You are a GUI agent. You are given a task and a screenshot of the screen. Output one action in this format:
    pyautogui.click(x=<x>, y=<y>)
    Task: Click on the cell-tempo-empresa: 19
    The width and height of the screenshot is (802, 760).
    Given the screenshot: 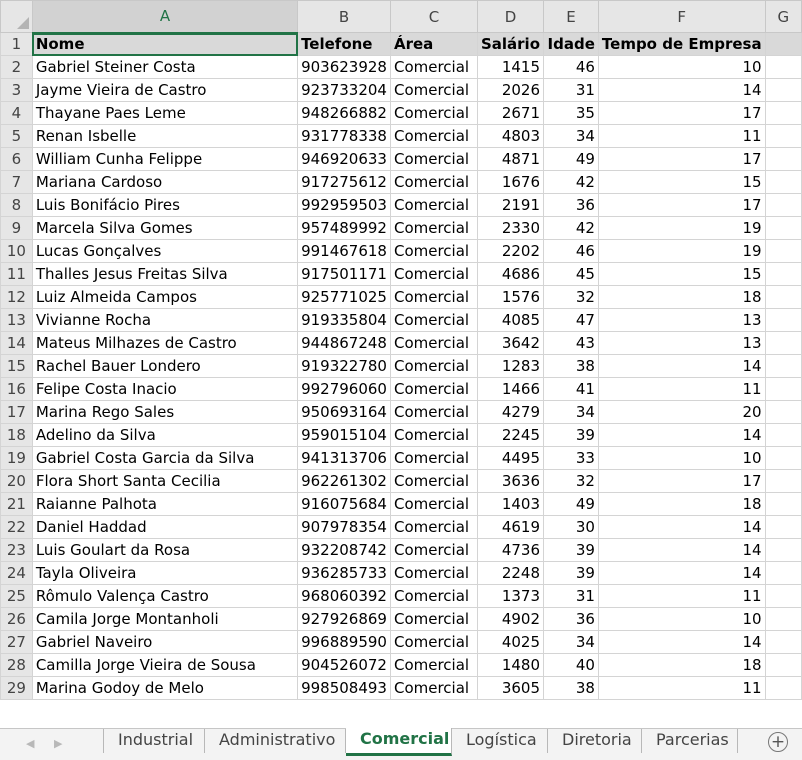 What is the action you would take?
    pyautogui.click(x=681, y=251)
    